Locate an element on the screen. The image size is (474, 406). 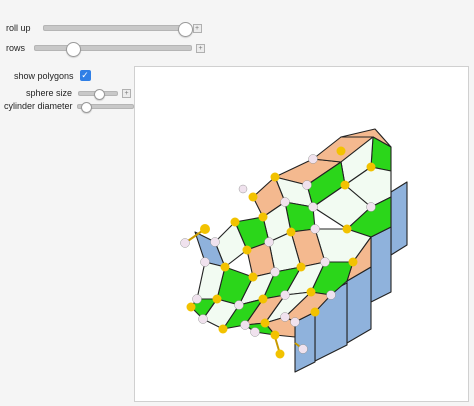
sphere-size-slider is located at coordinates (98, 94).